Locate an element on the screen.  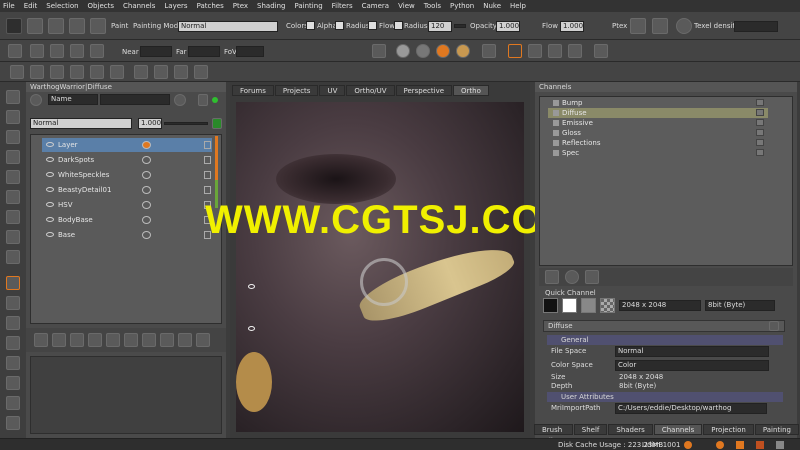
grid-view-icon is located at coordinates (77, 51).